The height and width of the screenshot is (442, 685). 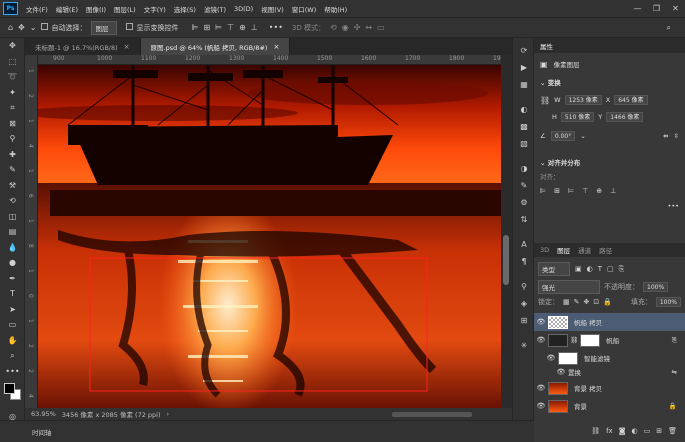 What do you see at coordinates (12, 108) in the screenshot?
I see `crop-icon: ⌗` at bounding box center [12, 108].